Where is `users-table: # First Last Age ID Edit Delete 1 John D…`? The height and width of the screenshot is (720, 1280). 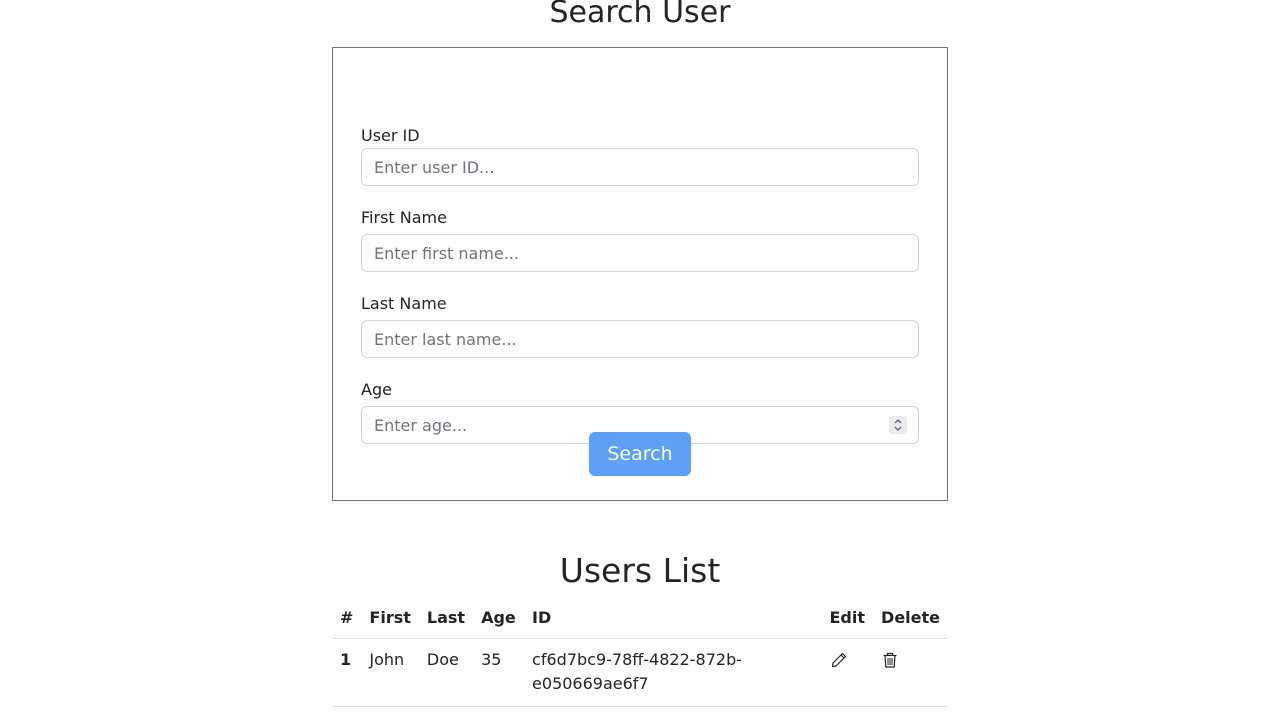
users-table: # First Last Age ID Edit Delete 1 John D… is located at coordinates (640, 652).